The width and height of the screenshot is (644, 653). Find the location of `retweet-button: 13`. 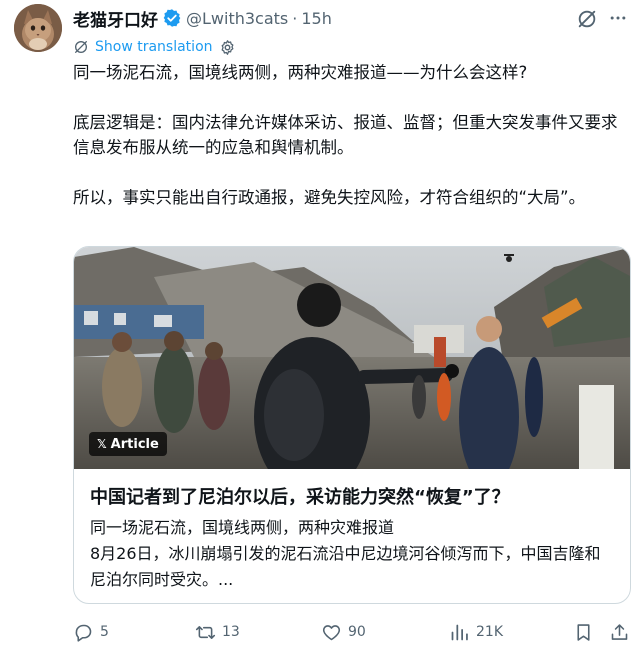

retweet-button: 13 is located at coordinates (217, 632).